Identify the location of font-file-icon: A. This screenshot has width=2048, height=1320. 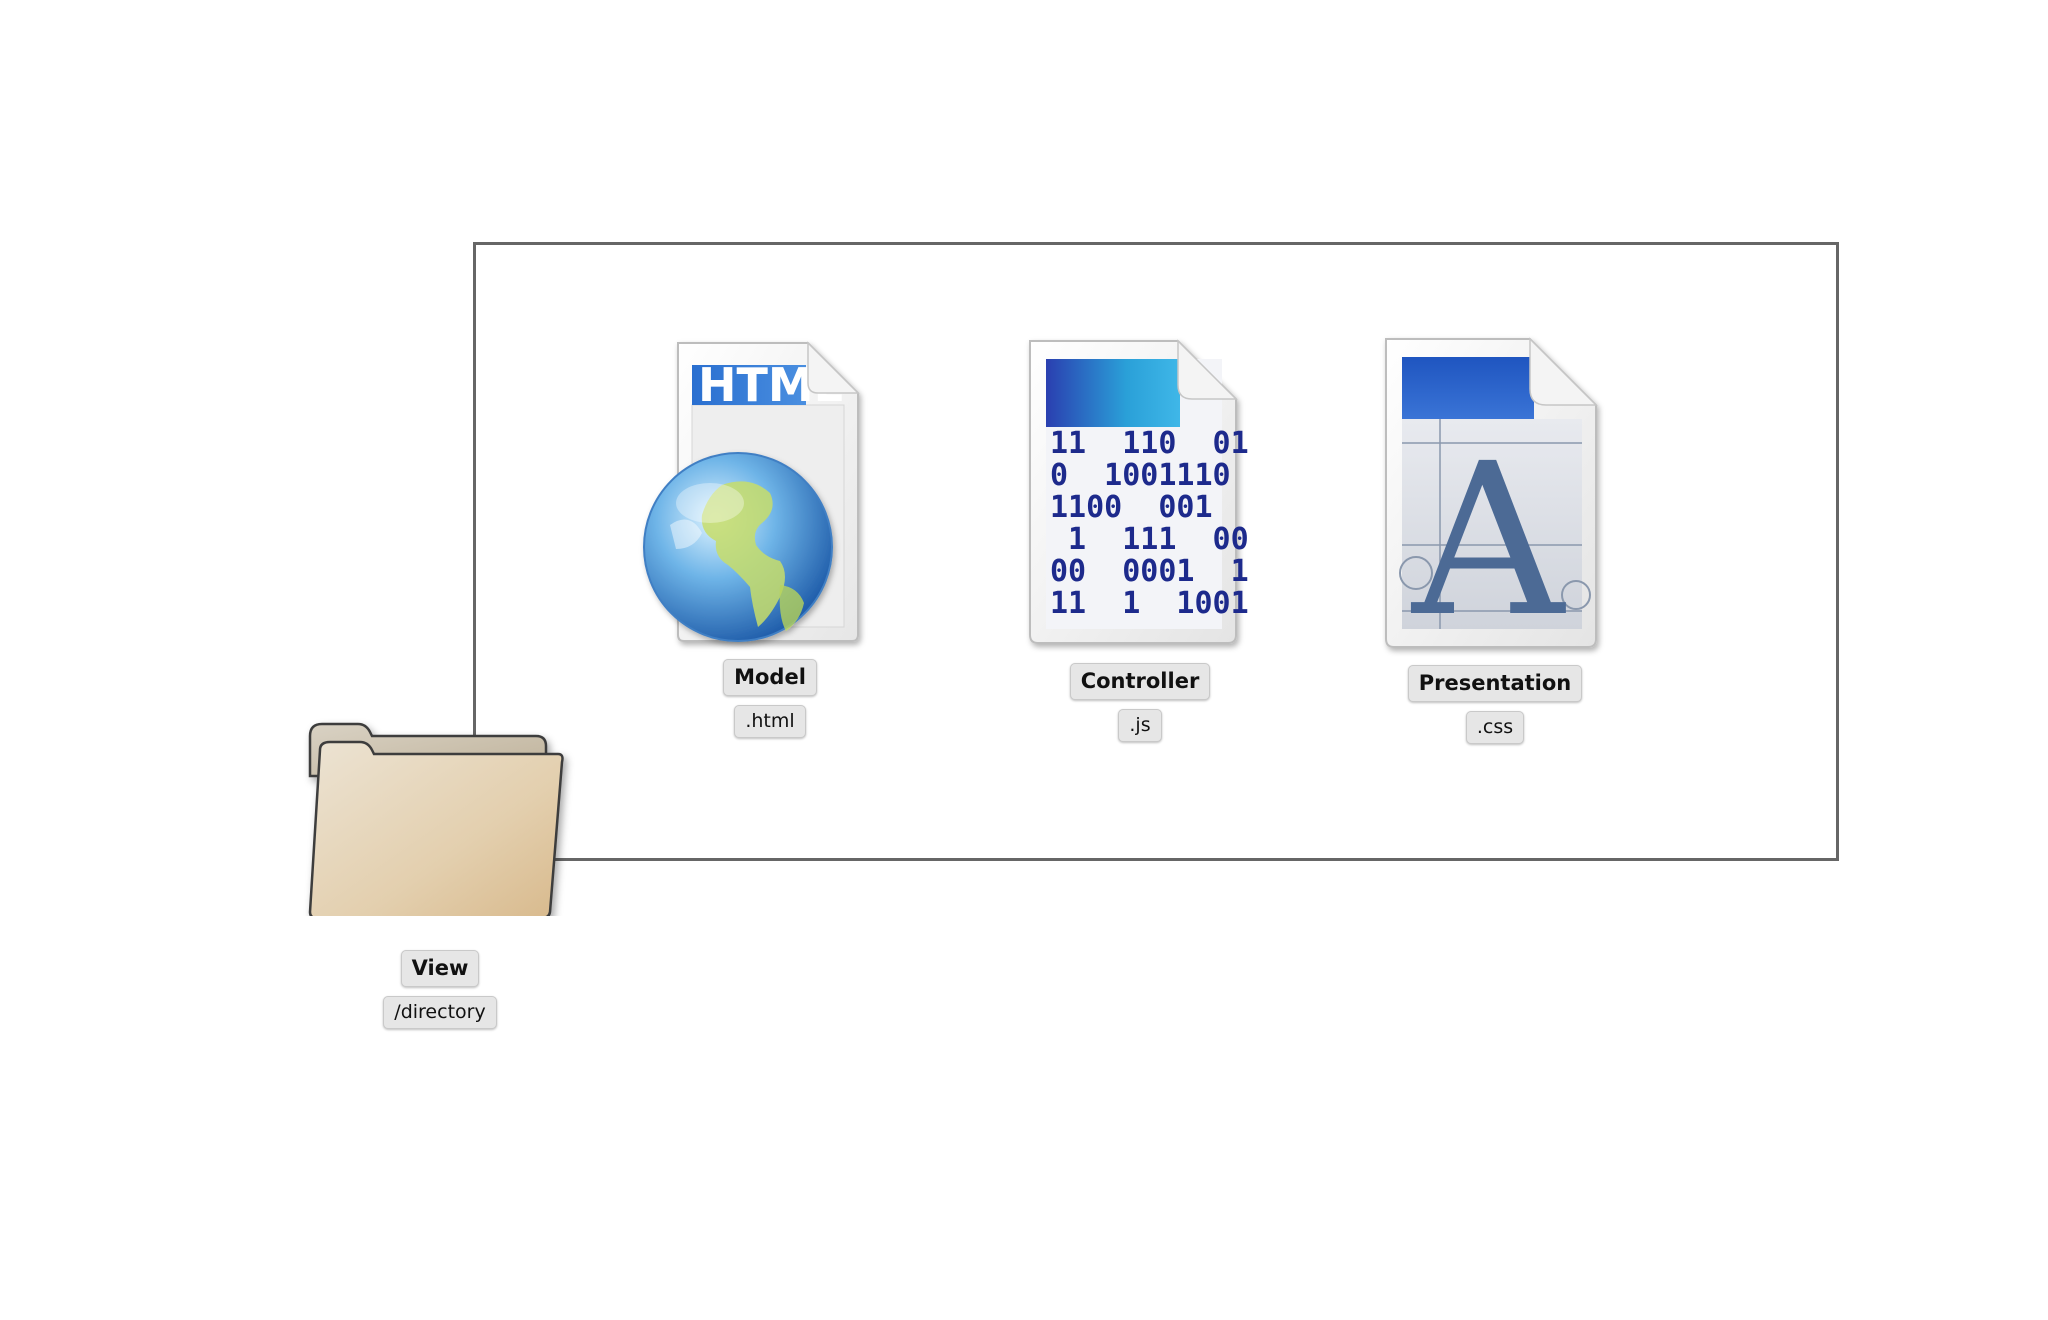
(1495, 498).